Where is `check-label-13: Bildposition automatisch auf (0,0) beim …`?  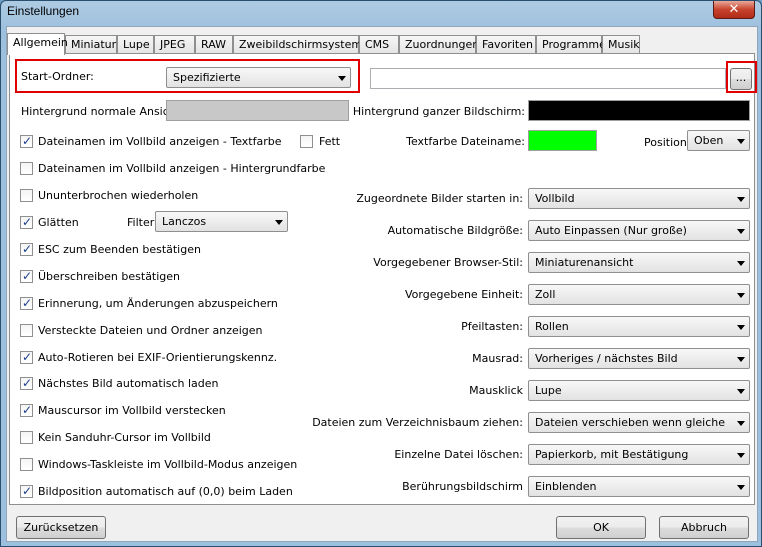
check-label-13: Bildposition automatisch auf (0,0) beim … is located at coordinates (165, 491).